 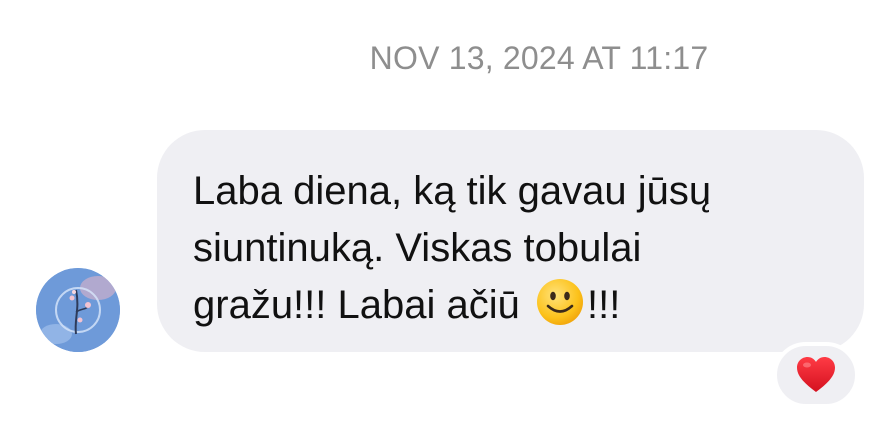 I want to click on avatar-image, so click(x=78, y=310).